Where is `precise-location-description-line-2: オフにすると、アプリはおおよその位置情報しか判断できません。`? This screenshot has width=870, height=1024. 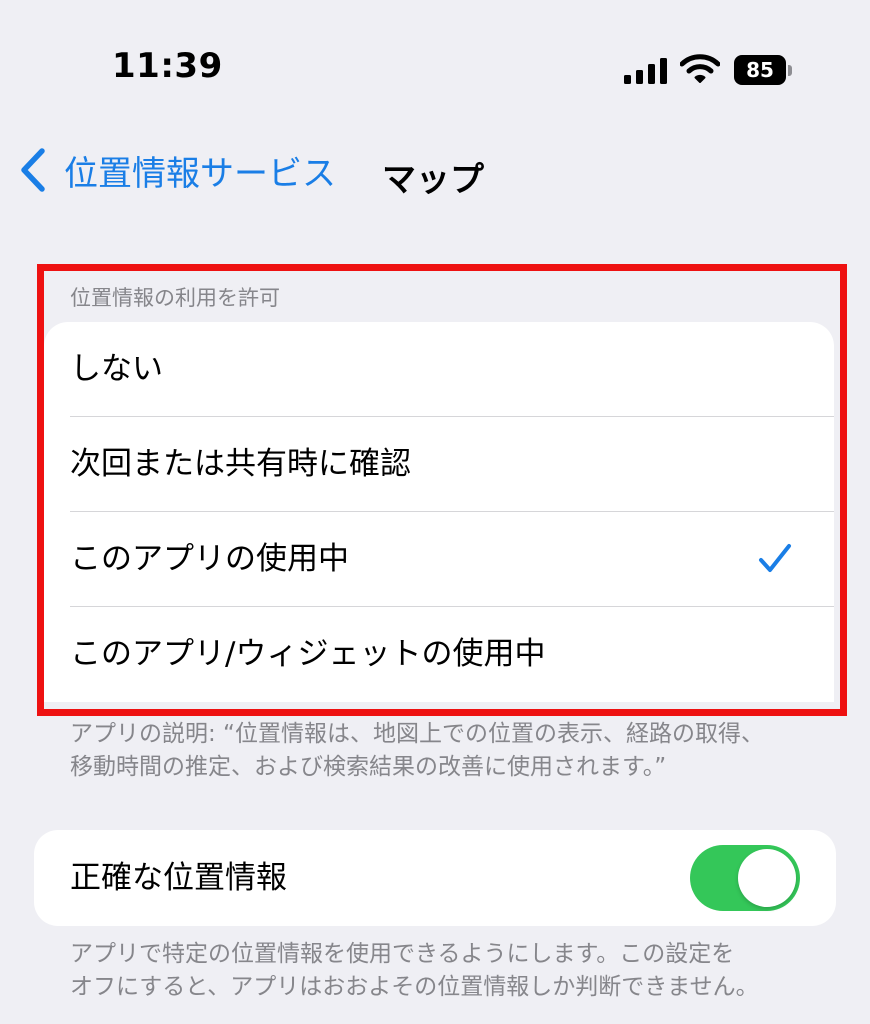
precise-location-description-line-2: オフにすると、アプリはおおよその位置情報しか判断できません。 is located at coordinates (414, 987).